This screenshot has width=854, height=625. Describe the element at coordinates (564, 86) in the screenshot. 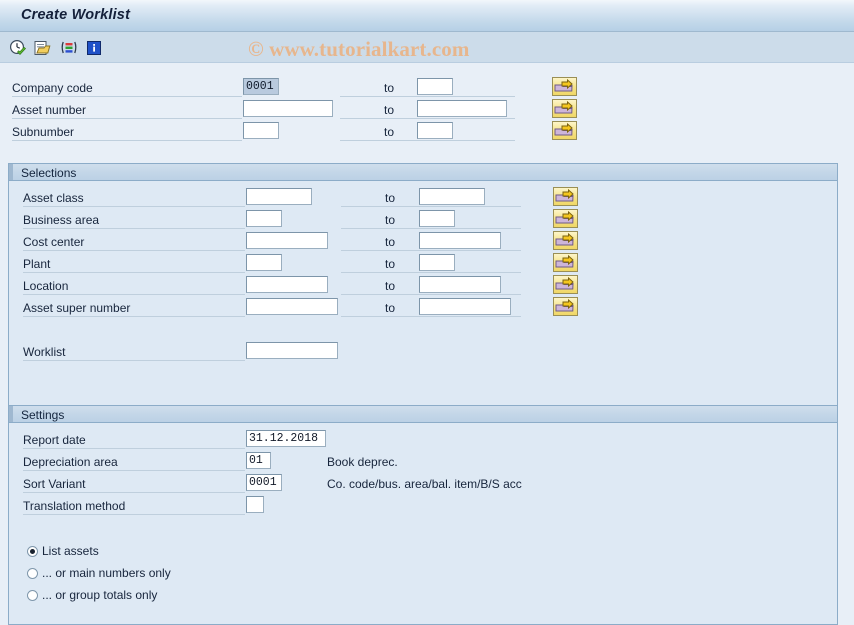

I see `multiple-selection-company-code-button` at that location.